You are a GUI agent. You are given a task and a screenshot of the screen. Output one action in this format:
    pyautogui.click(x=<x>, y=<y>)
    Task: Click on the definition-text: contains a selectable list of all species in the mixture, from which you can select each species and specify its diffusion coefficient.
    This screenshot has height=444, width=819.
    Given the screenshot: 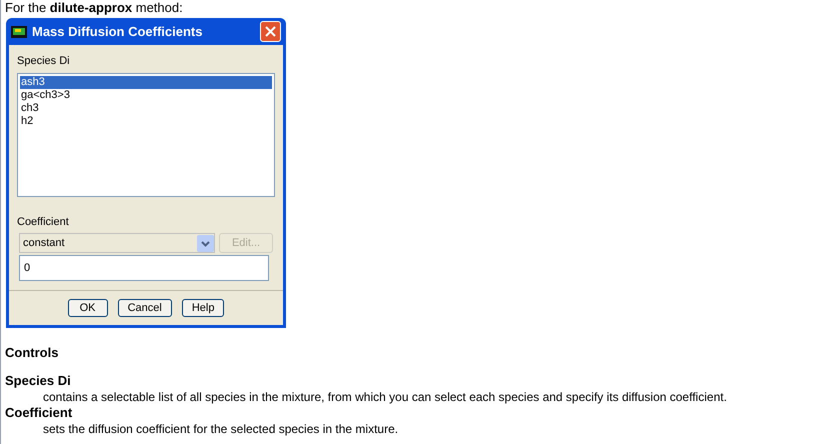 What is the action you would take?
    pyautogui.click(x=385, y=397)
    